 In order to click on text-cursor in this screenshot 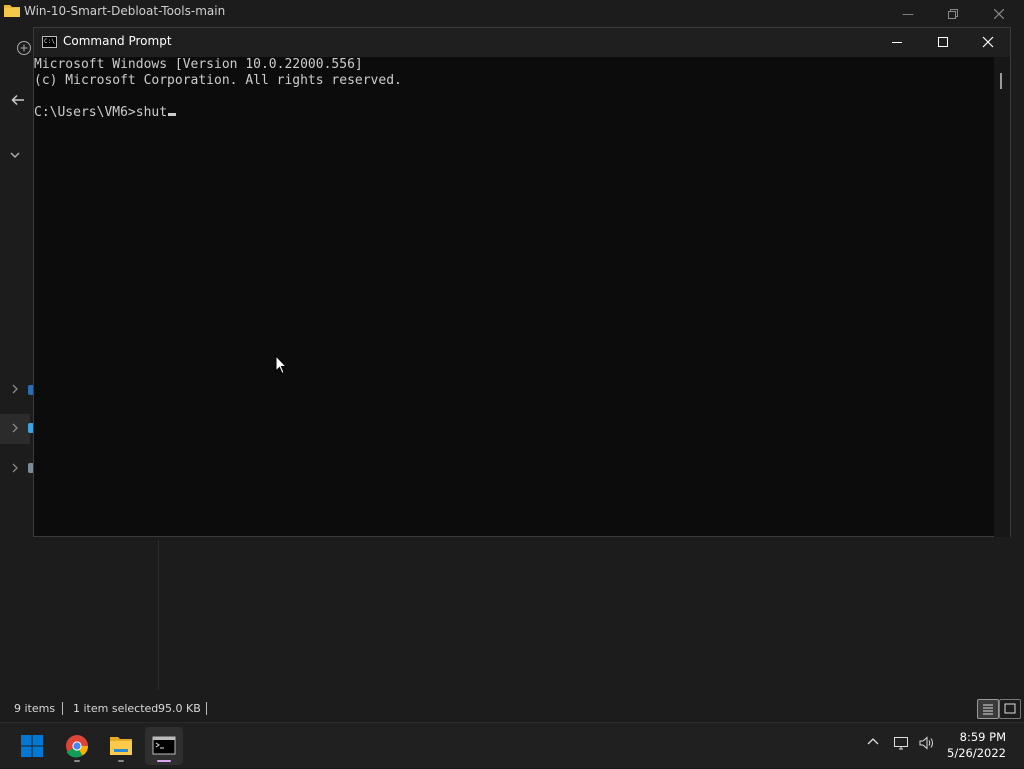, I will do `click(172, 114)`.